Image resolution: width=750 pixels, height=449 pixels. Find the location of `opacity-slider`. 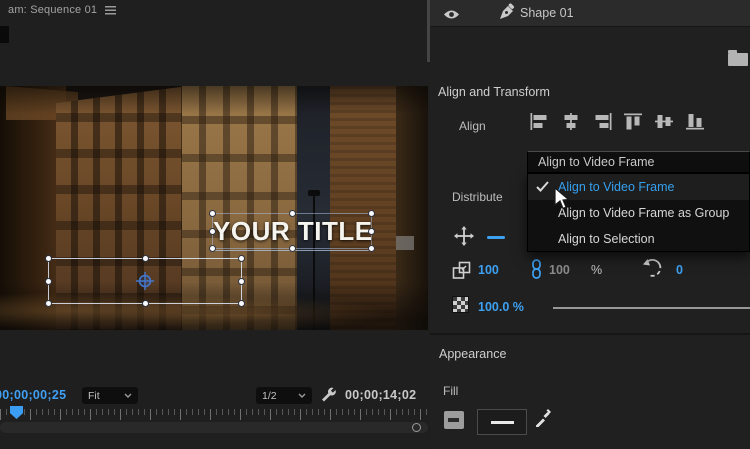

opacity-slider is located at coordinates (651, 308).